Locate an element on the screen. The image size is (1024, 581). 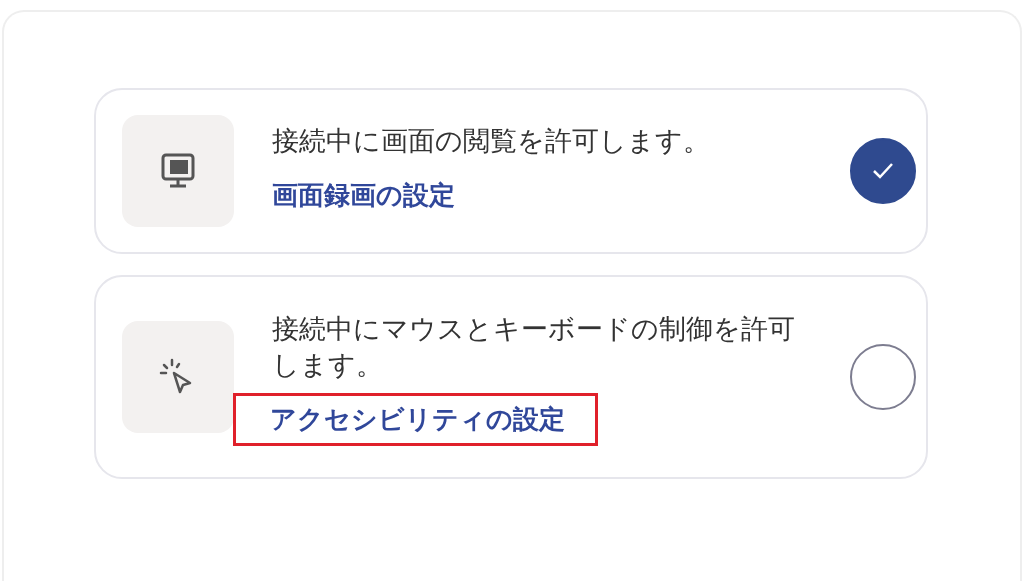
settings-link: アクセシビリティの設定 is located at coordinates (415, 419).